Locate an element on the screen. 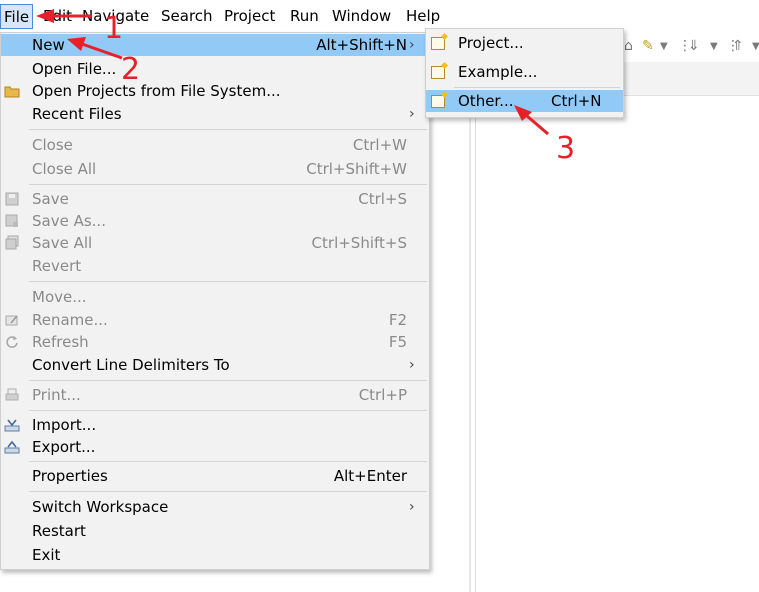  menu-item-revert: Revert is located at coordinates (215, 266).